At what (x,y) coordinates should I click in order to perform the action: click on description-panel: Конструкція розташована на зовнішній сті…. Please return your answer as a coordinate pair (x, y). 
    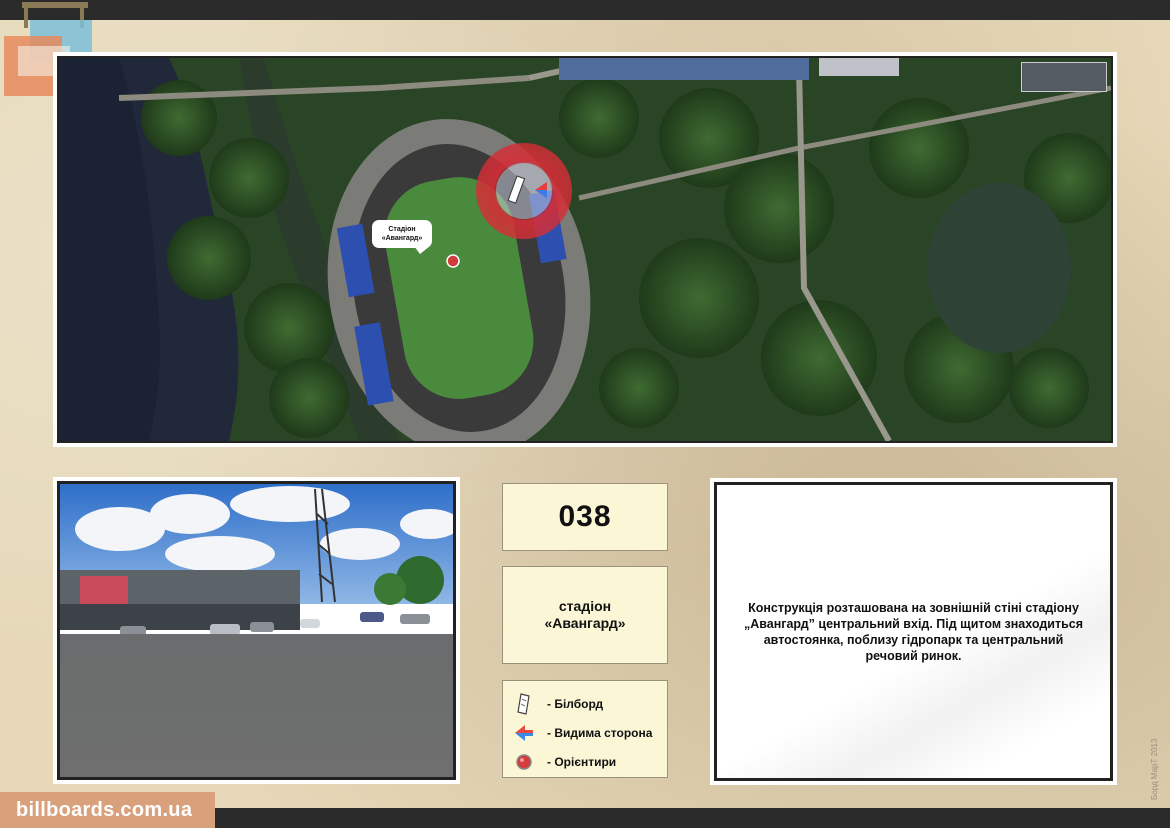
    Looking at the image, I should click on (913, 631).